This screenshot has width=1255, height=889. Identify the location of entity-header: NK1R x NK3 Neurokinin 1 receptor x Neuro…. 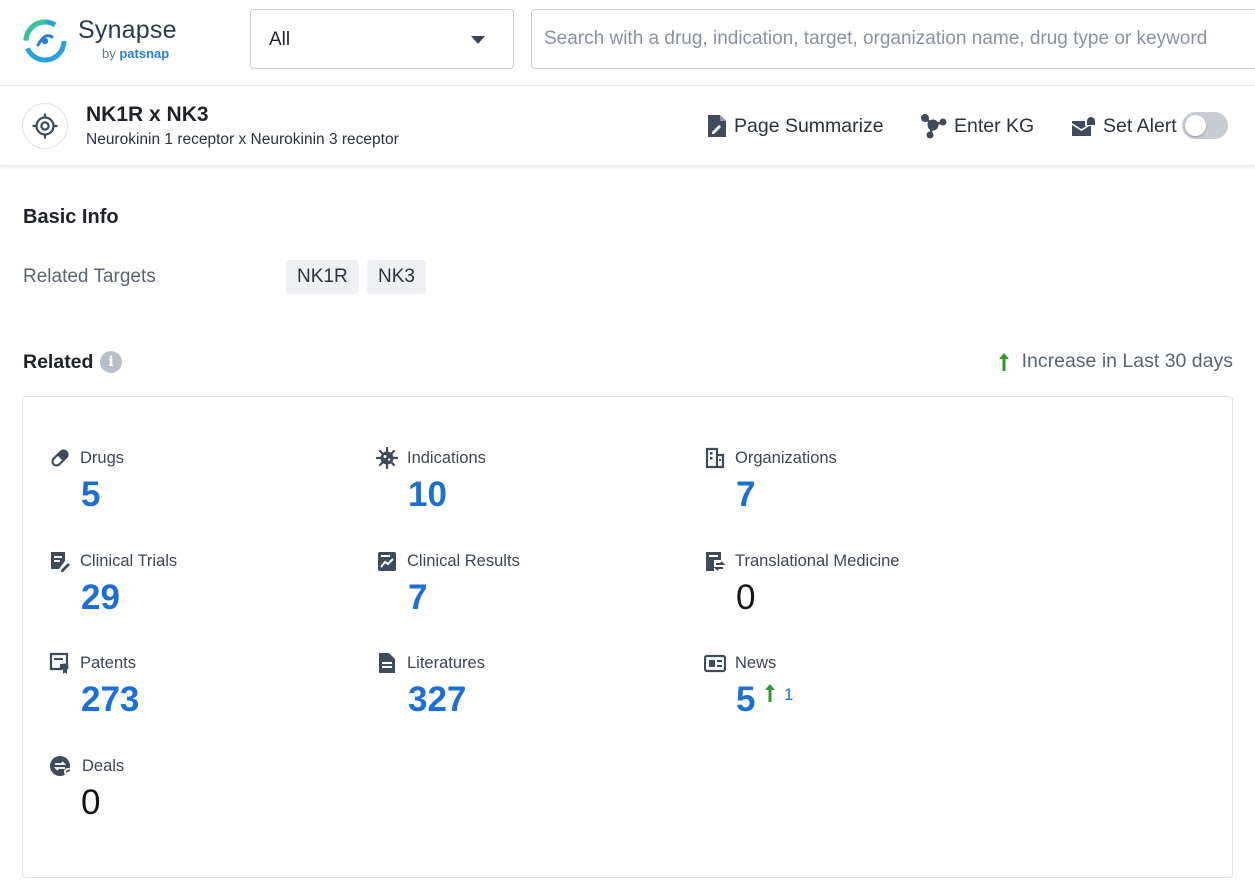
(627, 126).